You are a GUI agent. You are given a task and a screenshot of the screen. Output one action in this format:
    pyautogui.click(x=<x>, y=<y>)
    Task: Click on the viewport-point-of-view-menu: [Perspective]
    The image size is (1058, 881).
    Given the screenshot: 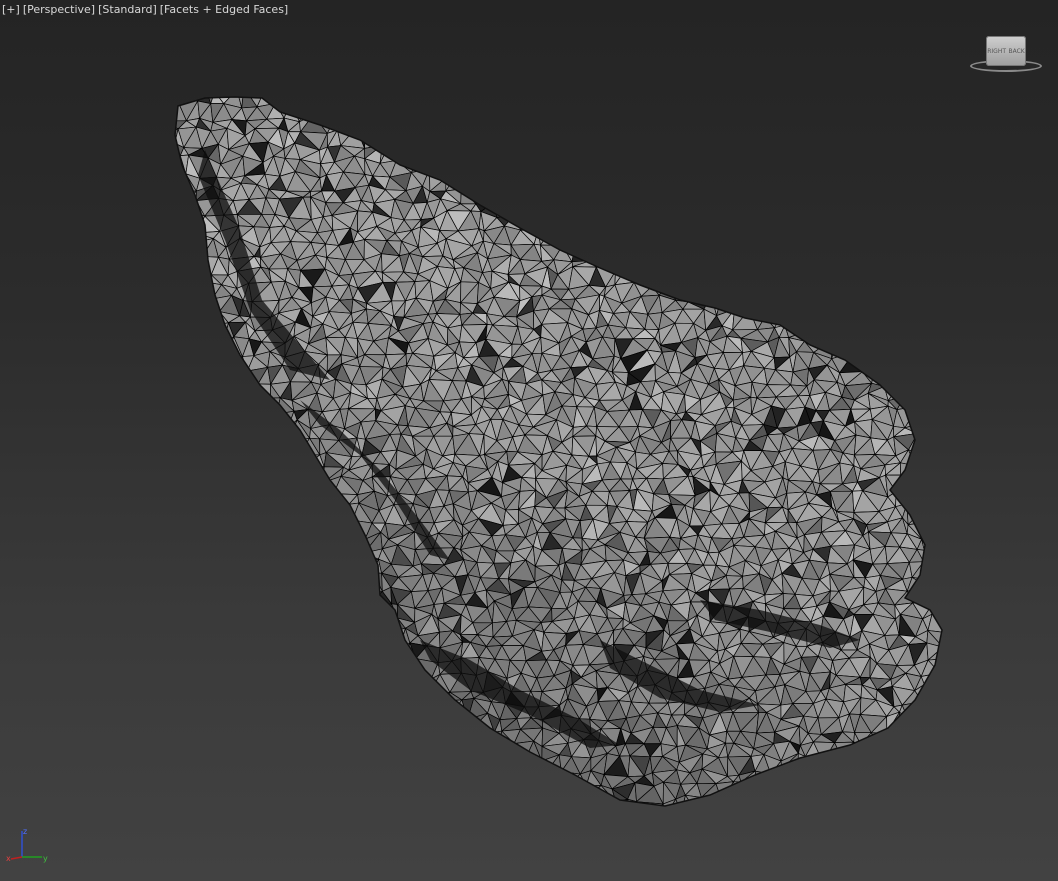 What is the action you would take?
    pyautogui.click(x=59, y=9)
    